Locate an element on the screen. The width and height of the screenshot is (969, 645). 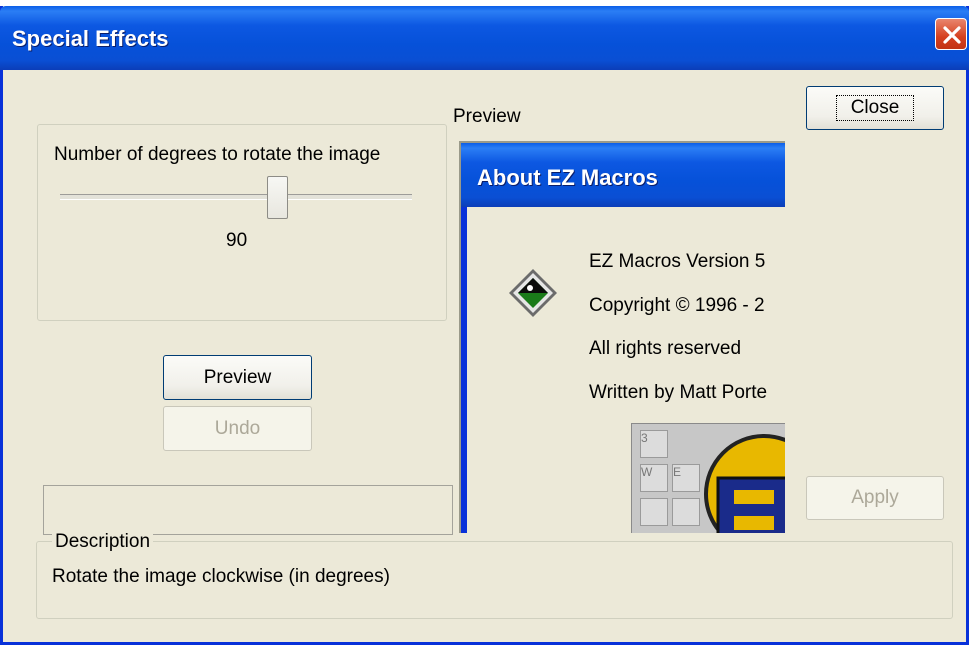
rotation-value: 90 is located at coordinates (237, 240).